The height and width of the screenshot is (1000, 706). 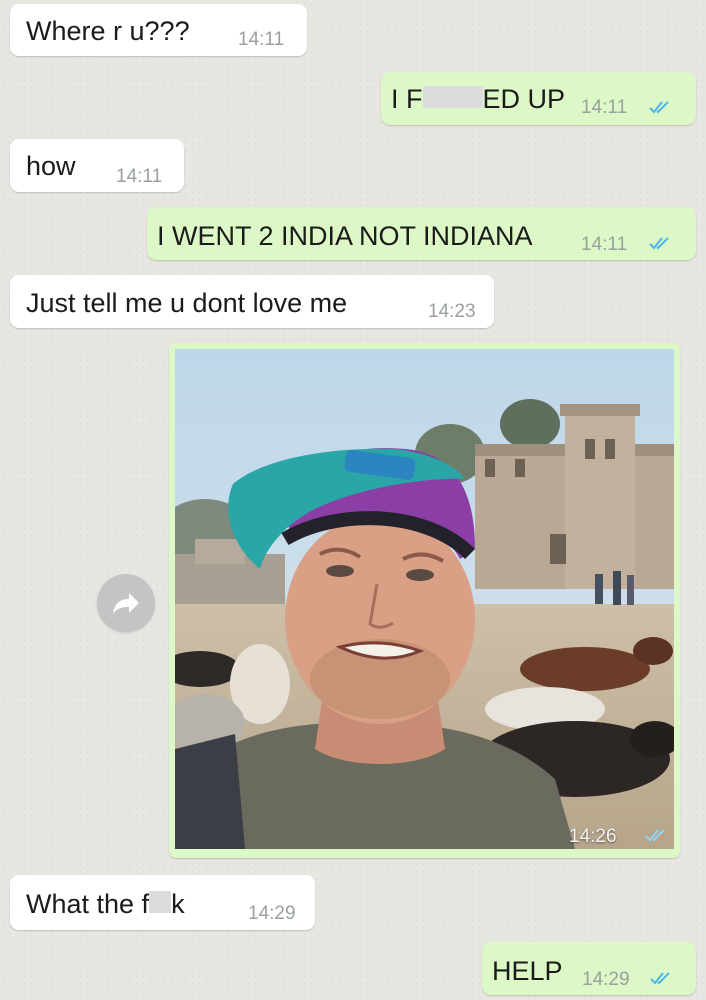 I want to click on message-text-part: k, so click(x=178, y=904).